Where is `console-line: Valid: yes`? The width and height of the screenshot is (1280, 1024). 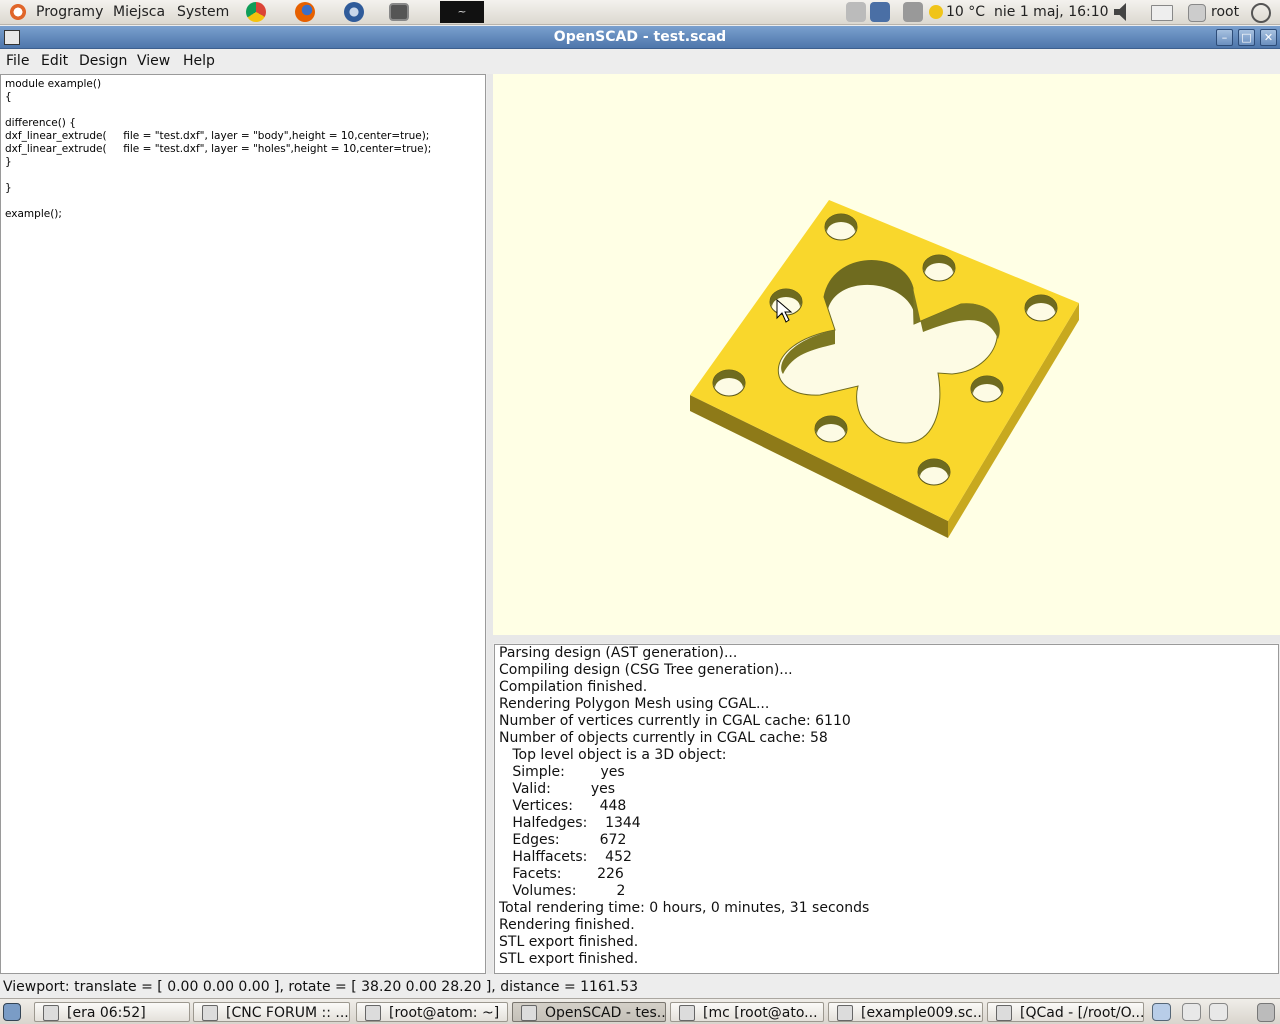 console-line: Valid: yes is located at coordinates (557, 789).